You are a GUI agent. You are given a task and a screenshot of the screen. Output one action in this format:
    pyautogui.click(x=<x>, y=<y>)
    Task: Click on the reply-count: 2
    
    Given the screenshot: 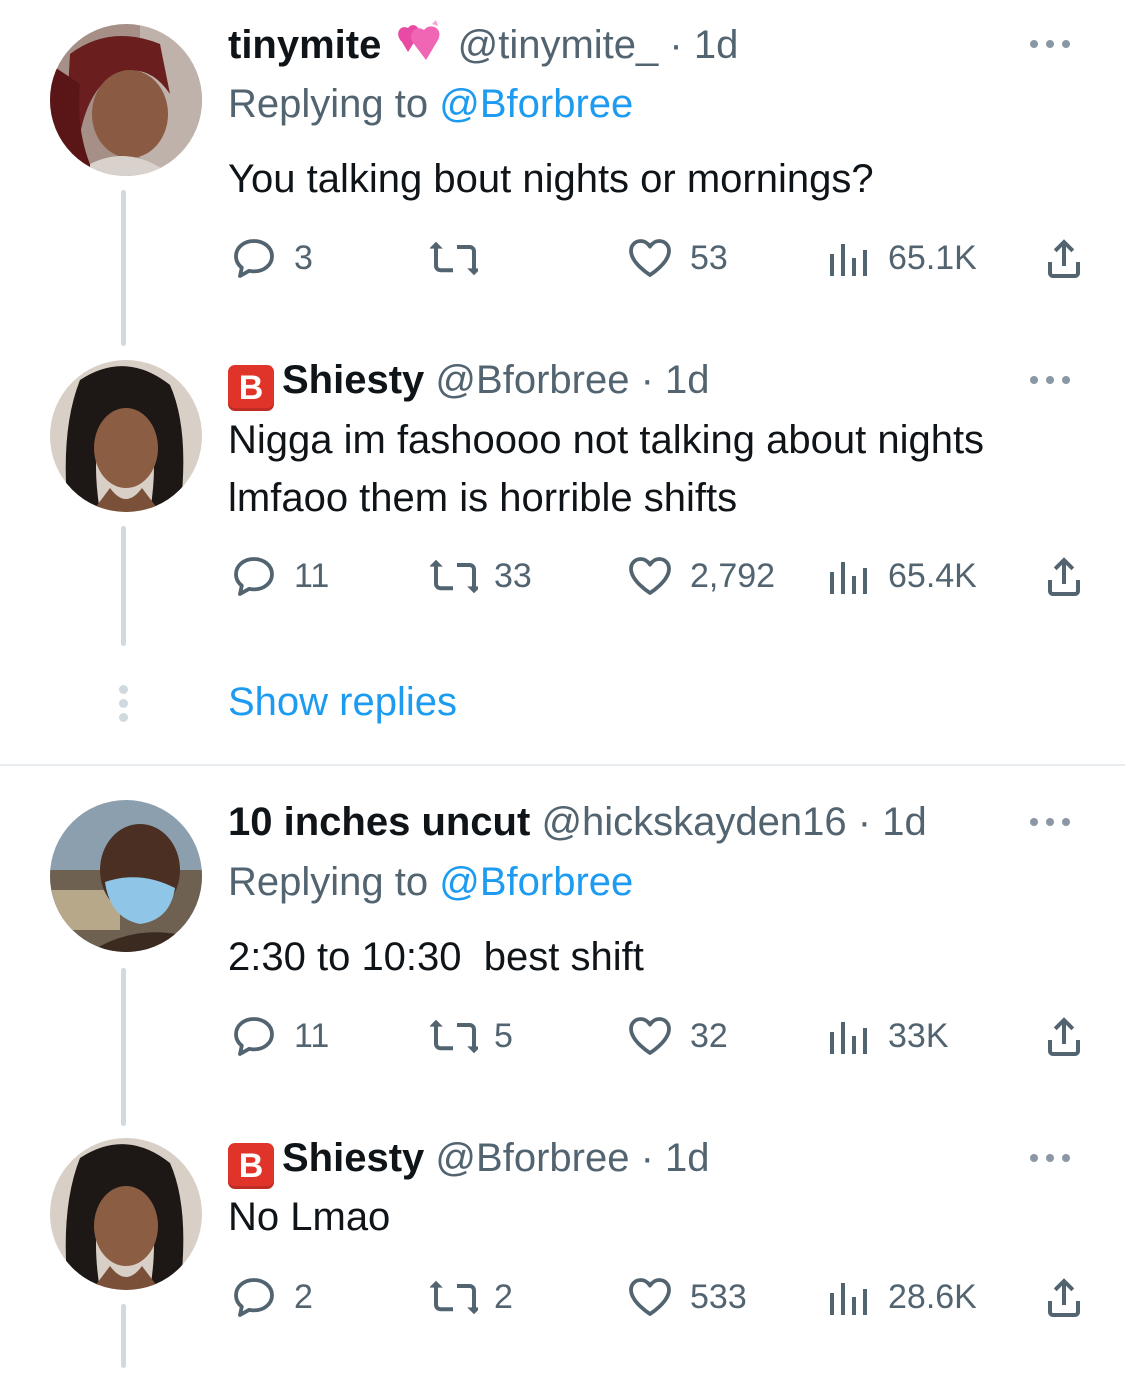 What is the action you would take?
    pyautogui.click(x=303, y=1296)
    